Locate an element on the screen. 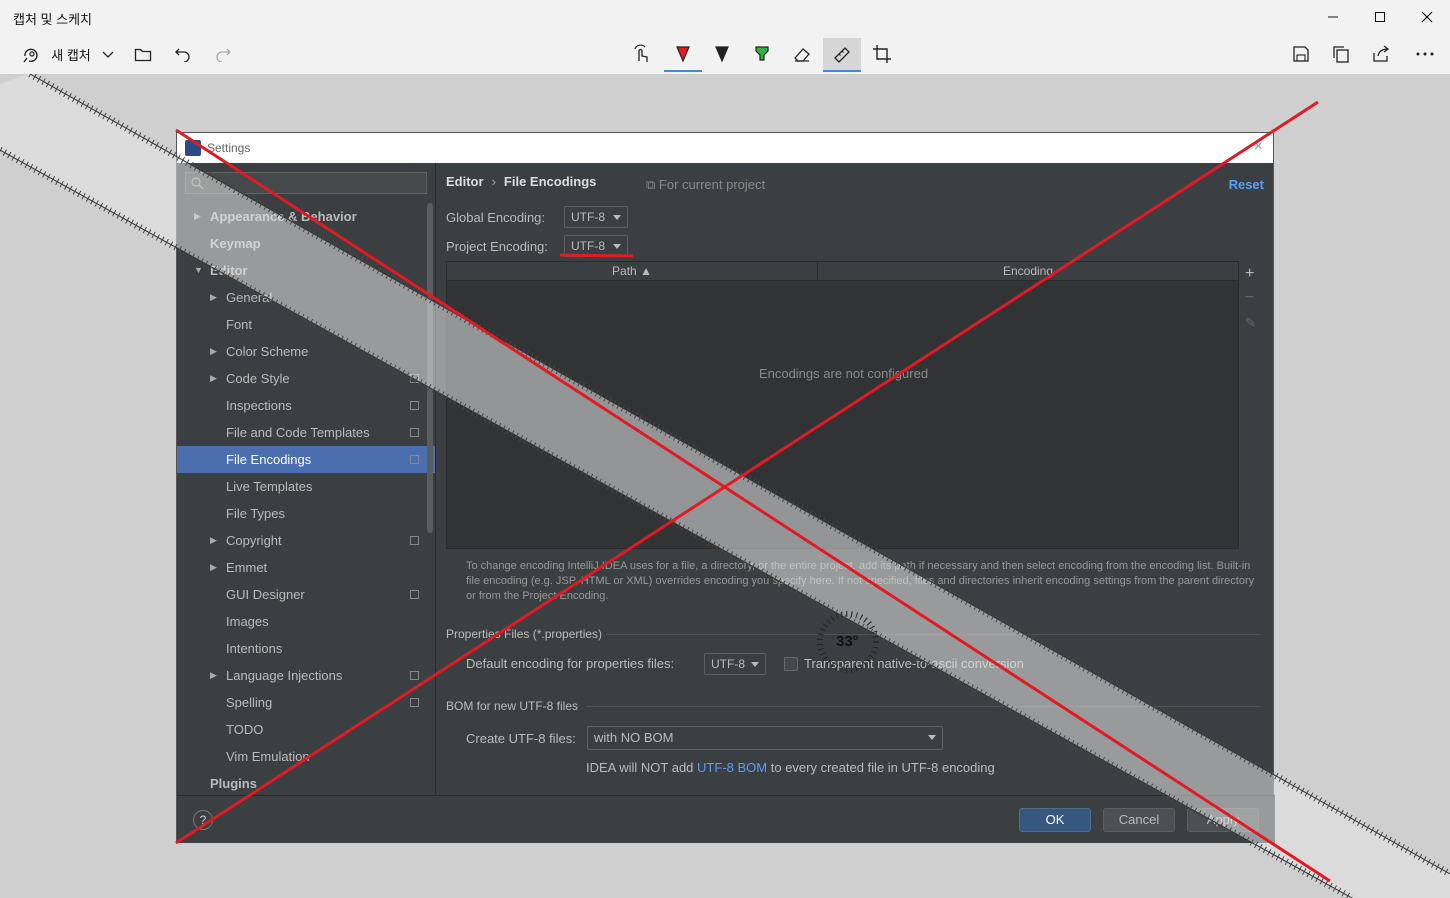  ballpoint-pen-icon is located at coordinates (683, 54).